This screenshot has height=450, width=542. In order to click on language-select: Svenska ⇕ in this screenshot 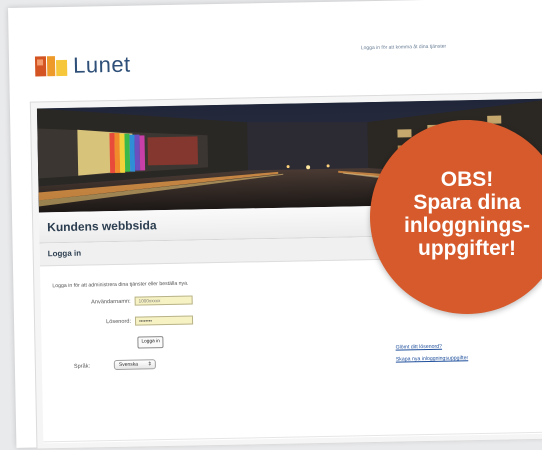, I will do `click(134, 365)`.